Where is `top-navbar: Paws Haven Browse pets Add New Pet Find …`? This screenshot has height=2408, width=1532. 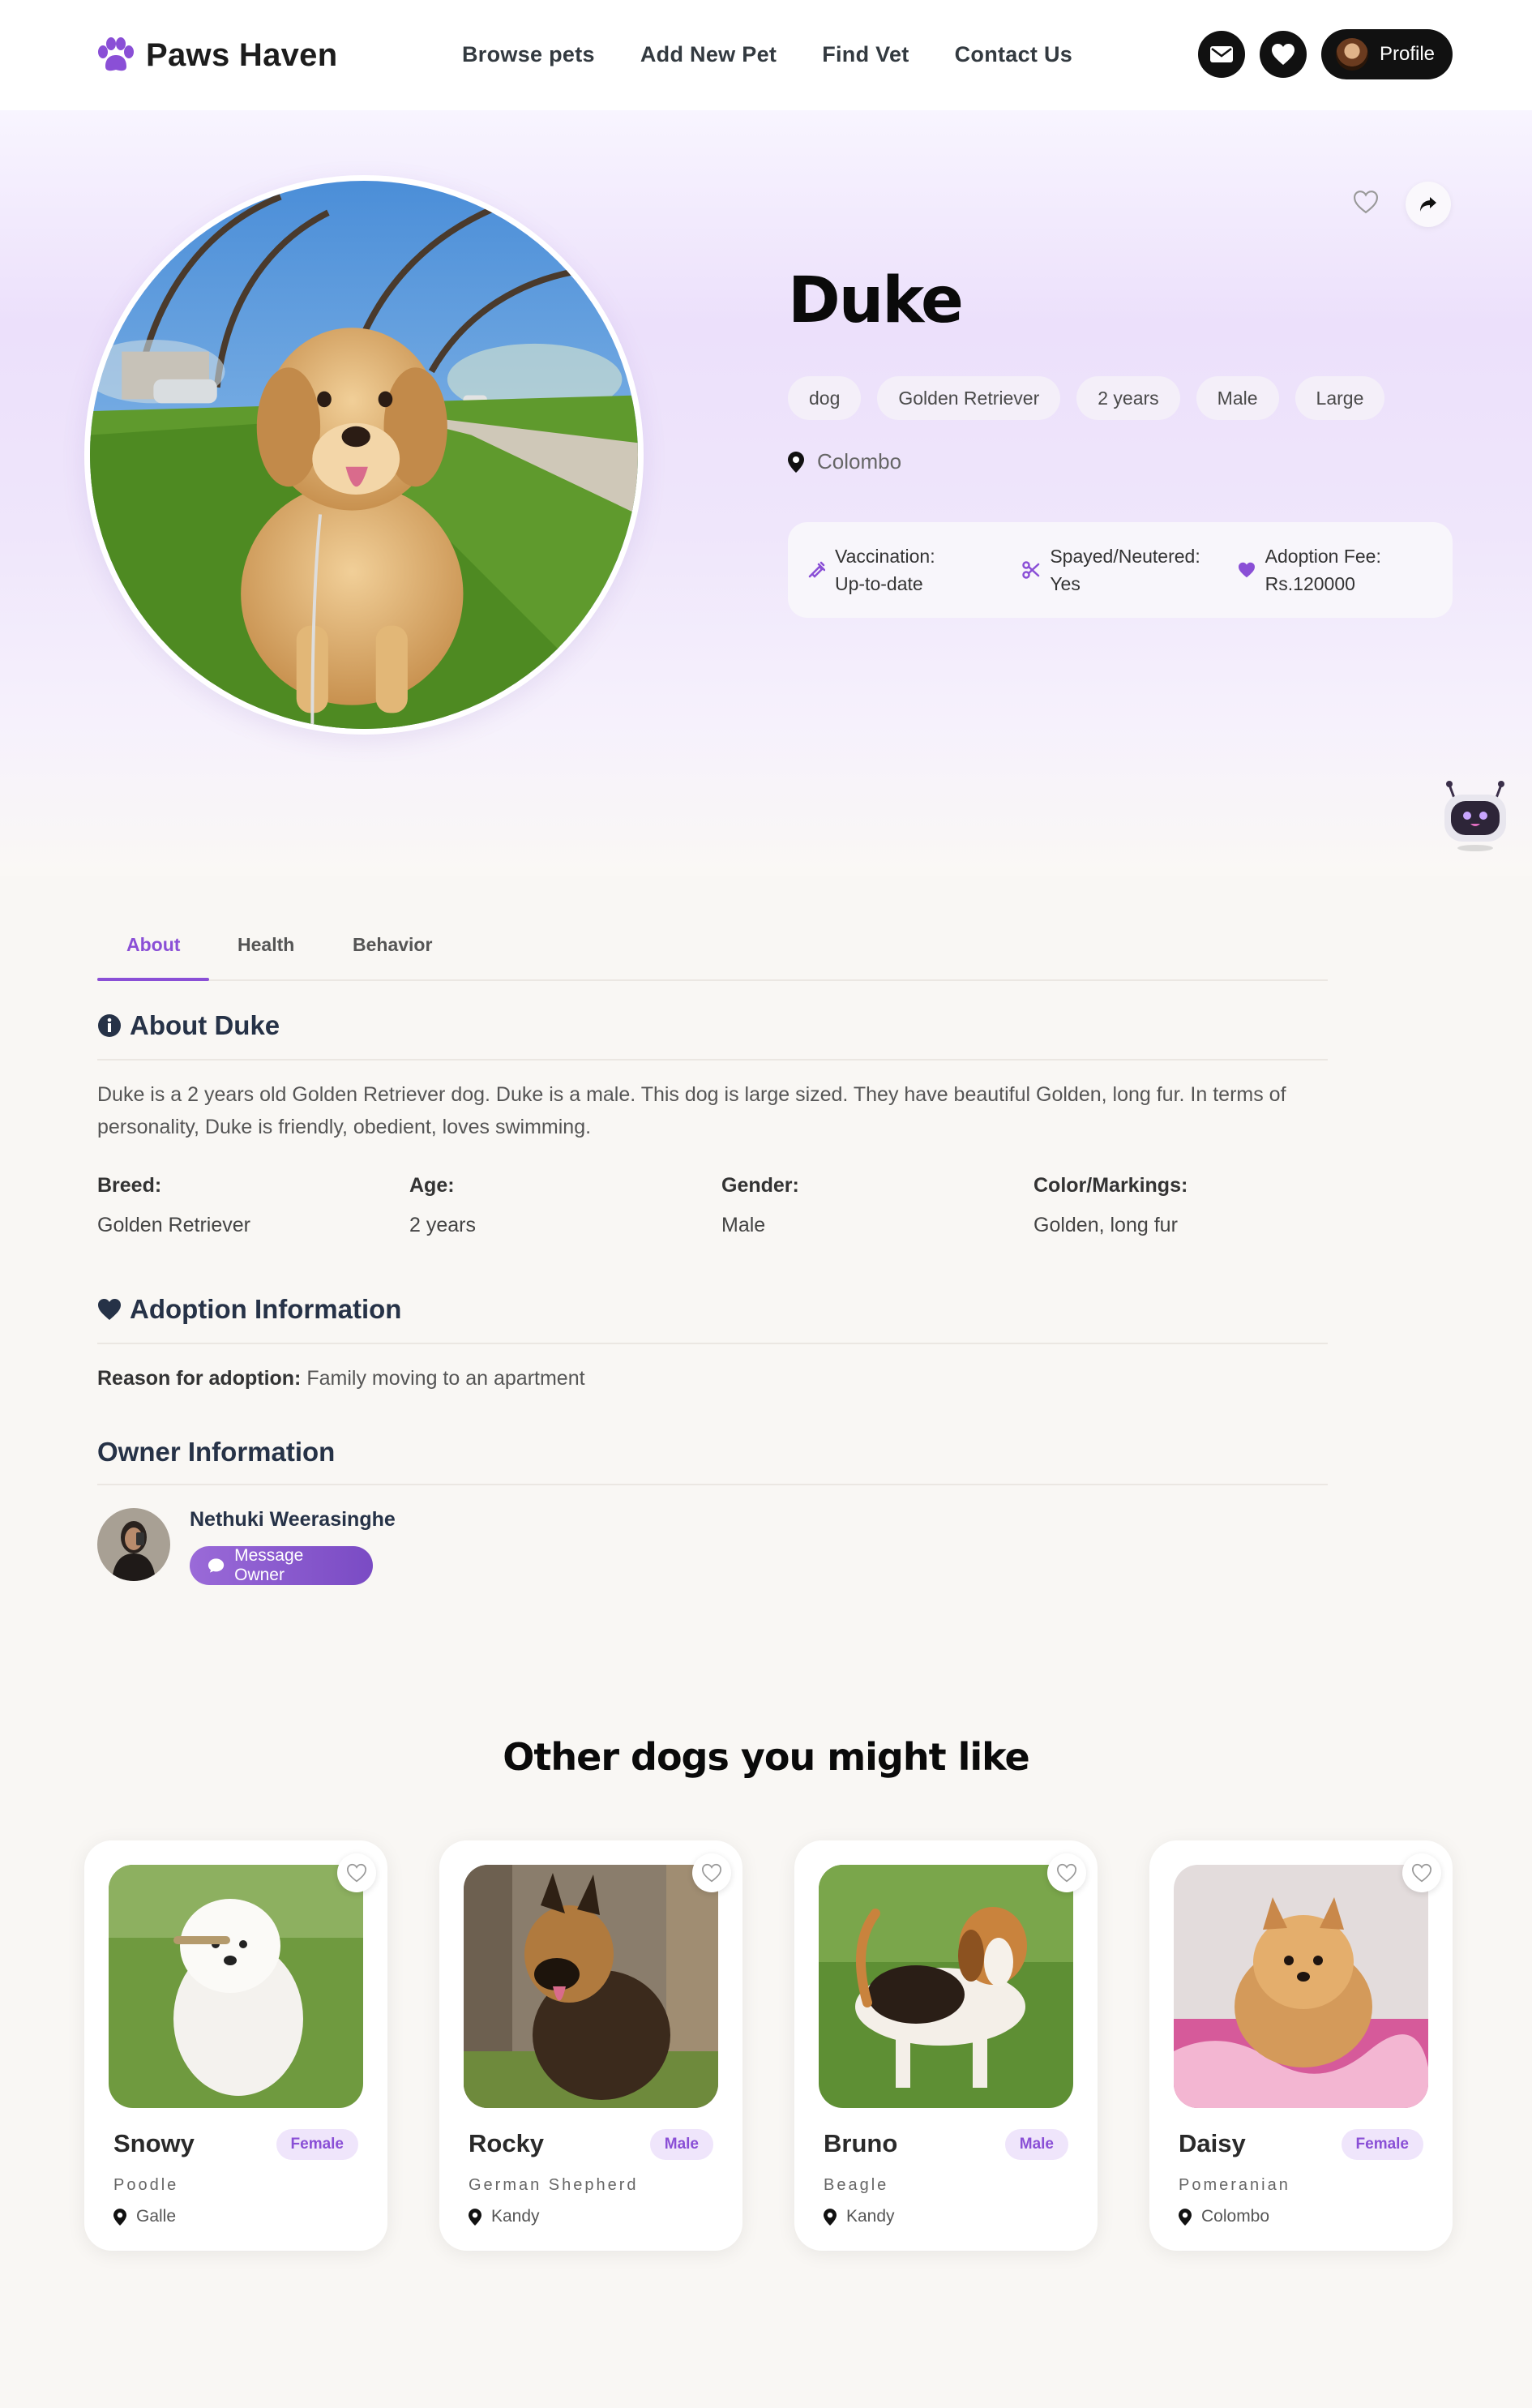
top-navbar: Paws Haven Browse pets Add New Pet Find … is located at coordinates (766, 55).